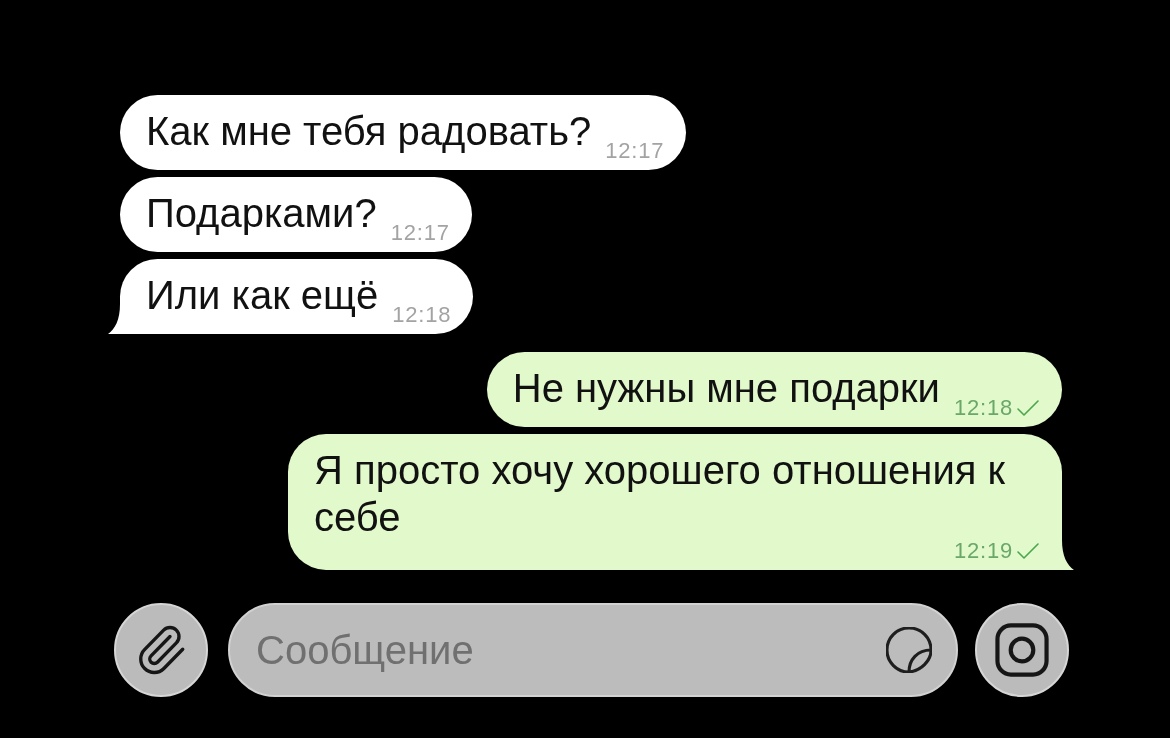  What do you see at coordinates (261, 213) in the screenshot?
I see `message-text: Подарками?` at bounding box center [261, 213].